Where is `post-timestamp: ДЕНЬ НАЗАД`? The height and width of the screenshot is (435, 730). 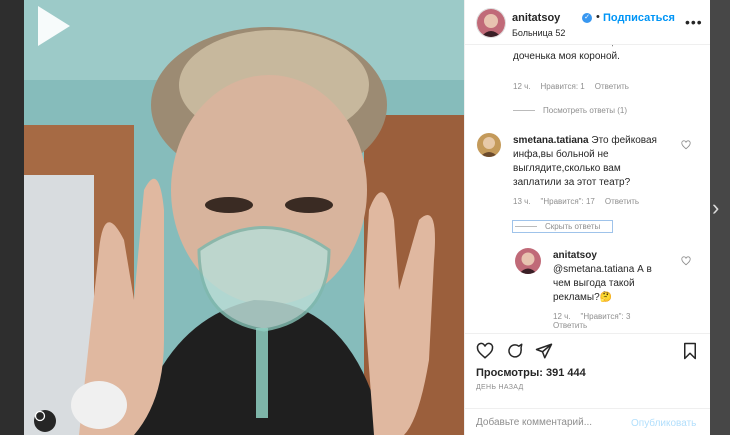
post-timestamp: ДЕНЬ НАЗАД is located at coordinates (500, 387).